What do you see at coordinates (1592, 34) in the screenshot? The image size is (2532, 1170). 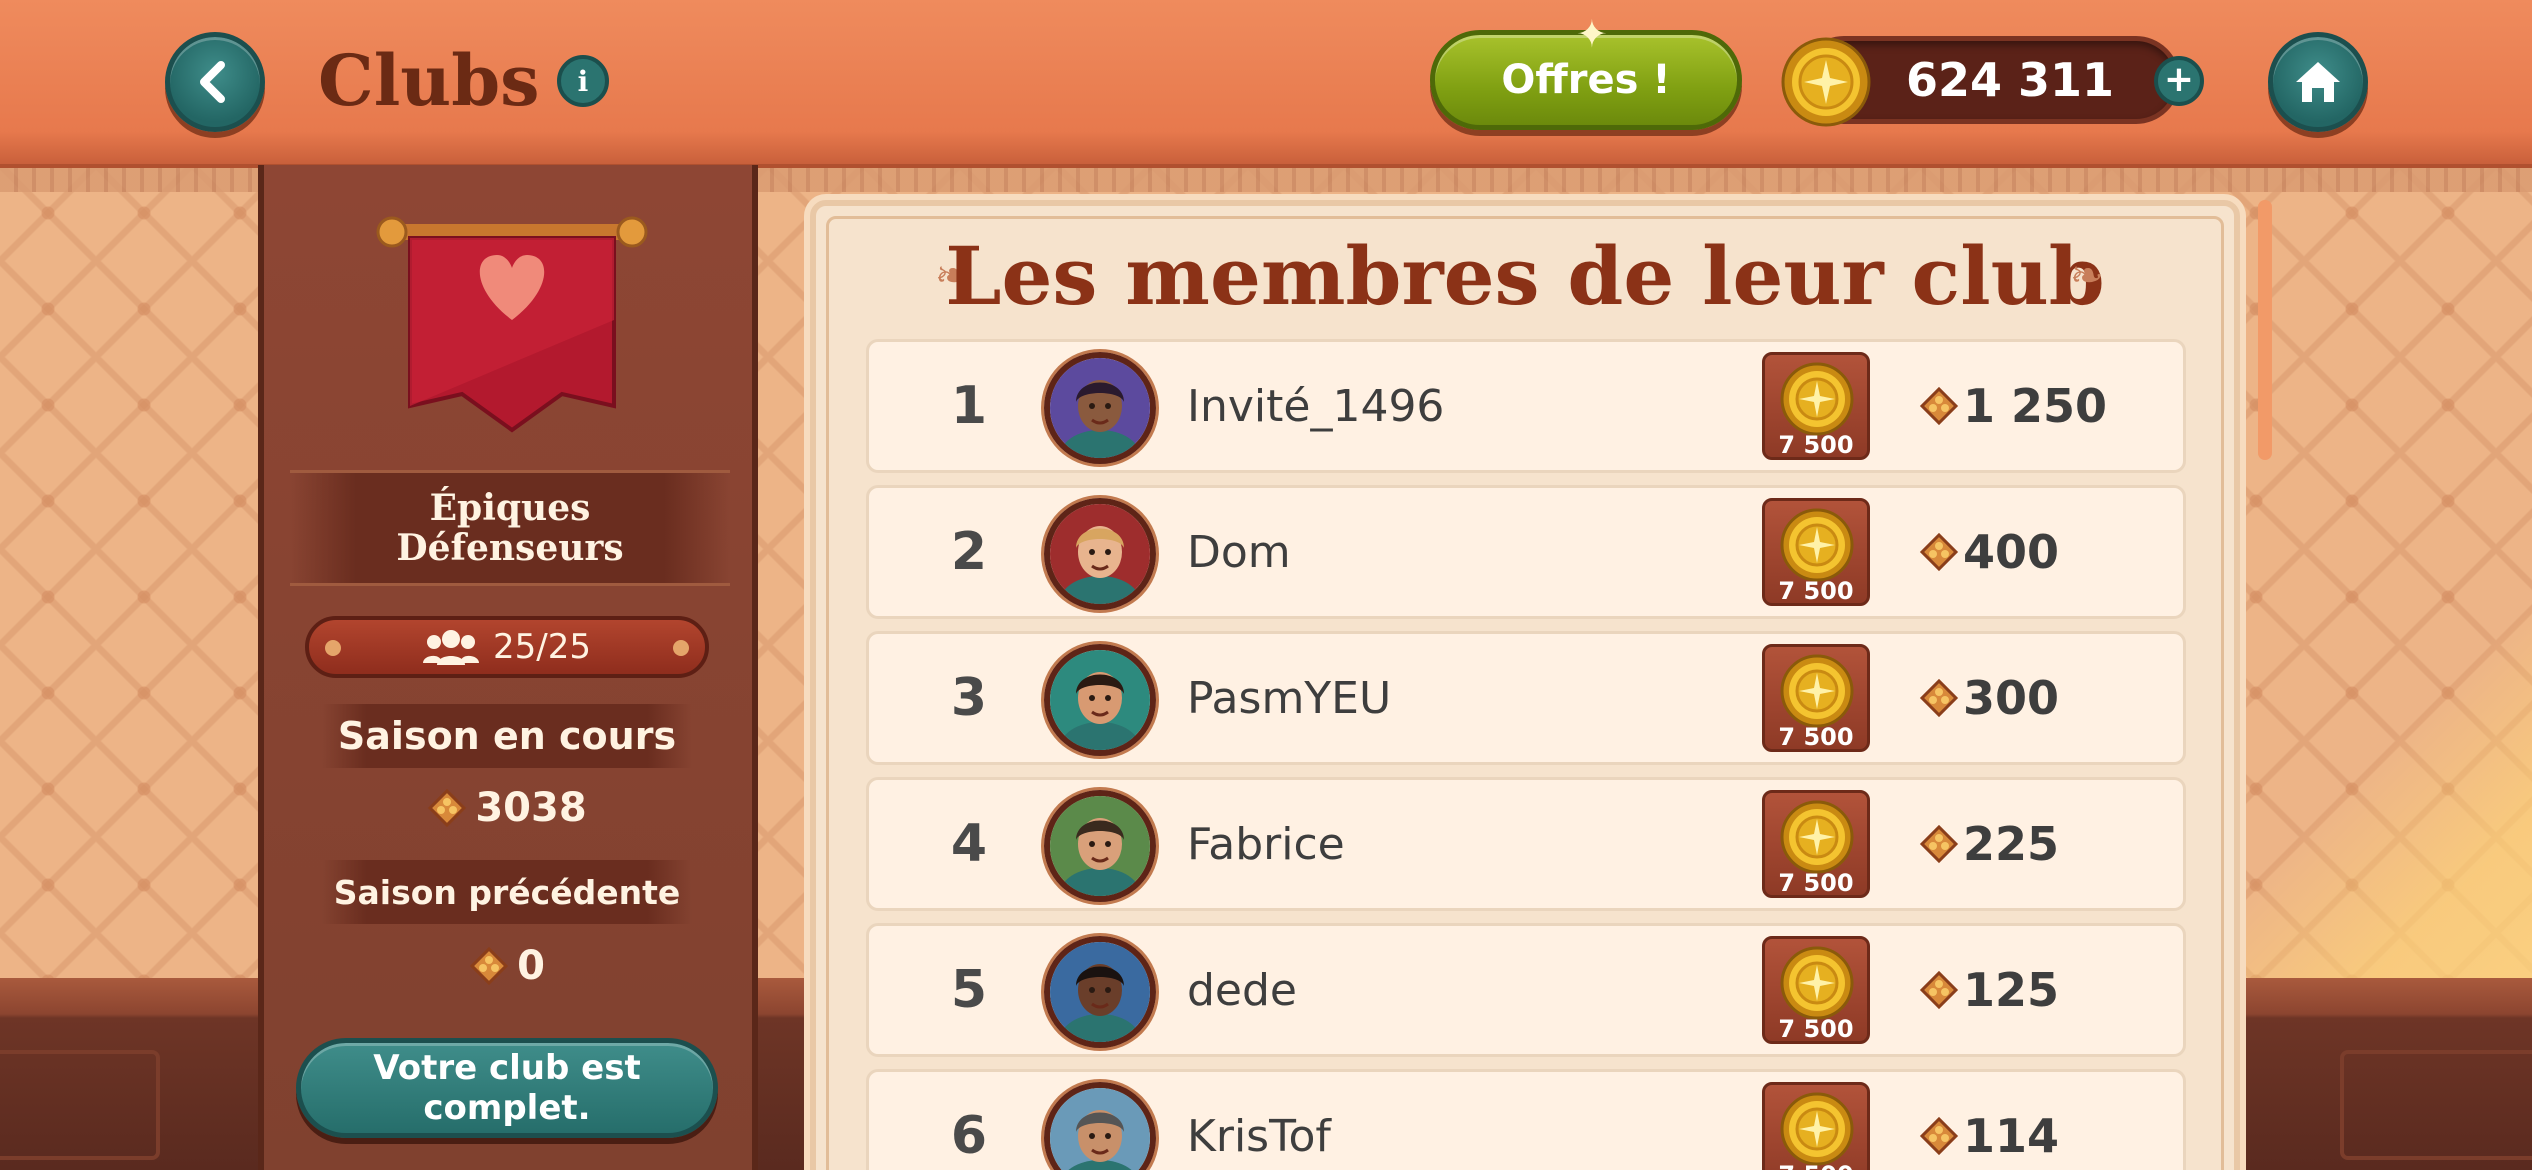 I see `sparkle-icon: ✦` at bounding box center [1592, 34].